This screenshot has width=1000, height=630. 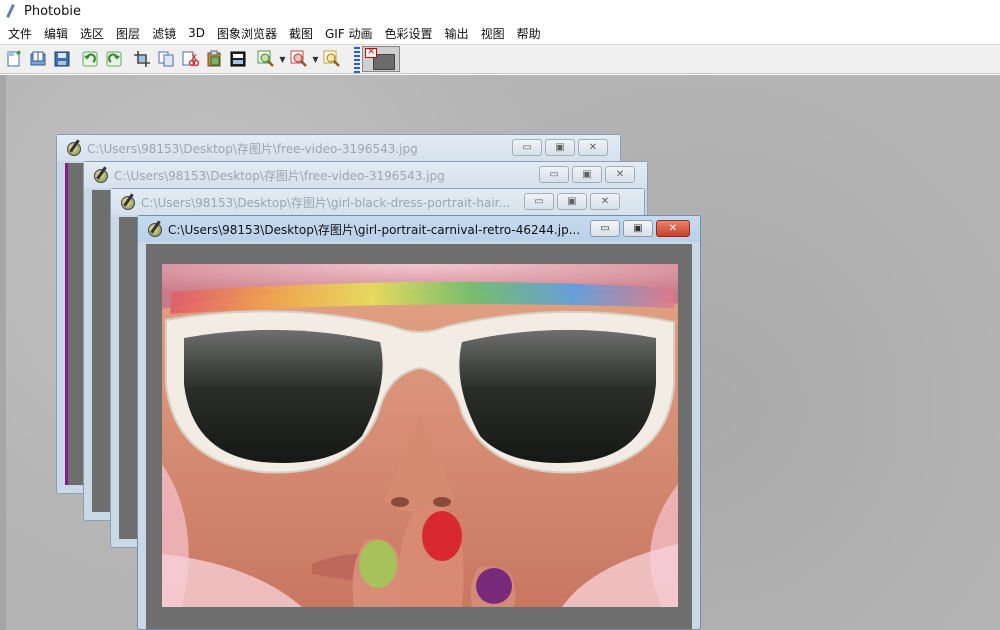 I want to click on zoom-out-dropdown-icon: ▼, so click(x=315, y=59).